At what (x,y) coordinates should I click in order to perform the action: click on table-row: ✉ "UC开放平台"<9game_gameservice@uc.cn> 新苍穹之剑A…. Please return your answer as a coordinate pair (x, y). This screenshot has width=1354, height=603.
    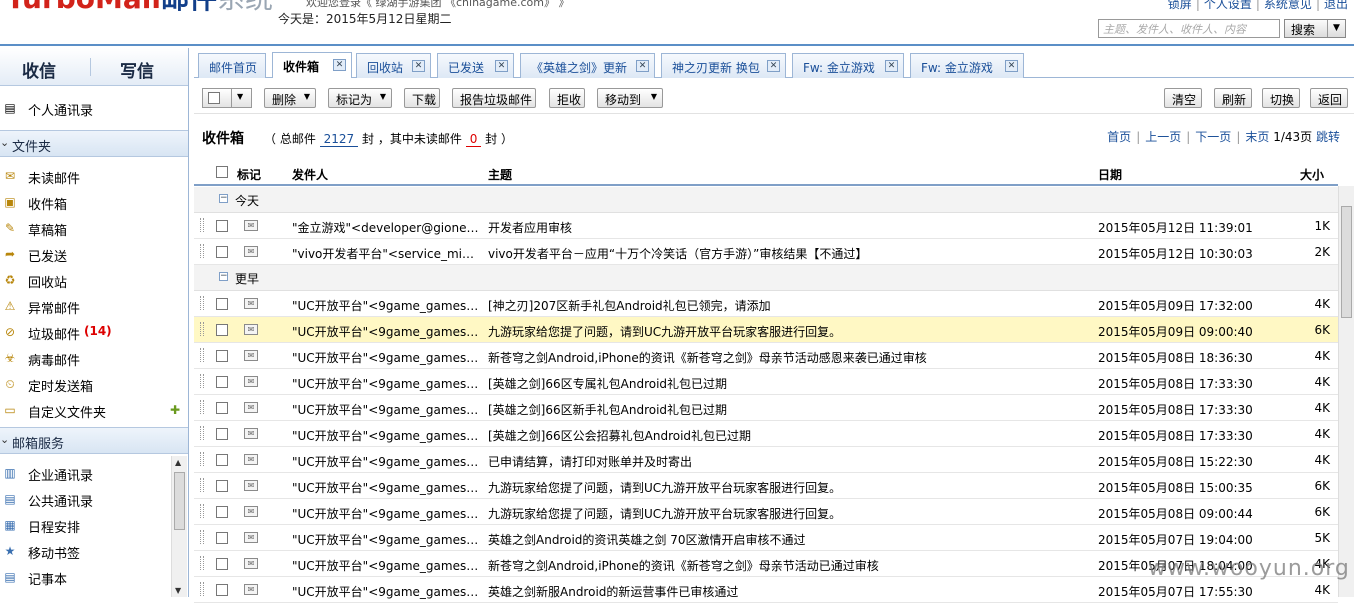
    Looking at the image, I should click on (766, 356).